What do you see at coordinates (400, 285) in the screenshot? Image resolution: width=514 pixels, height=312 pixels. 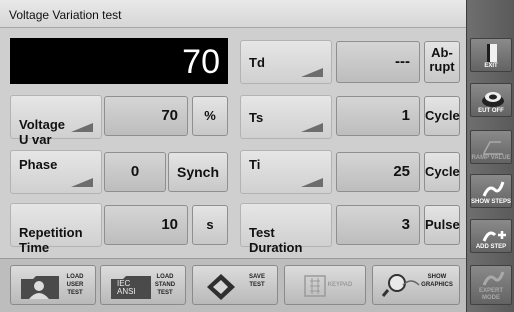 I see `magnifier-icon` at bounding box center [400, 285].